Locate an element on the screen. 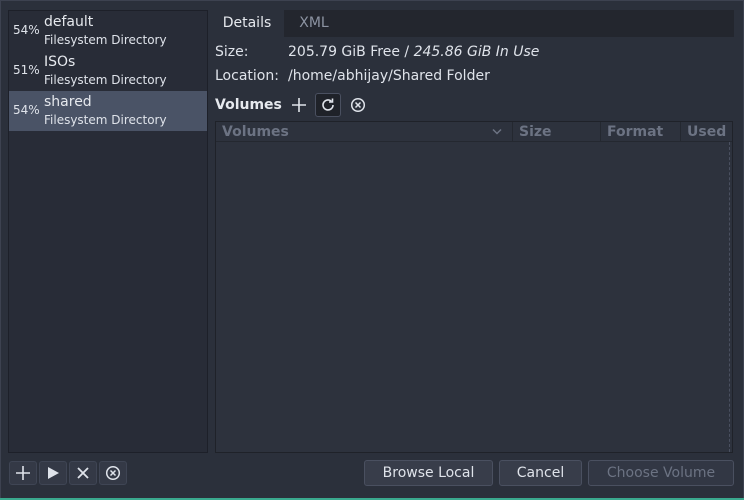  cancel-button: Cancel is located at coordinates (540, 473).